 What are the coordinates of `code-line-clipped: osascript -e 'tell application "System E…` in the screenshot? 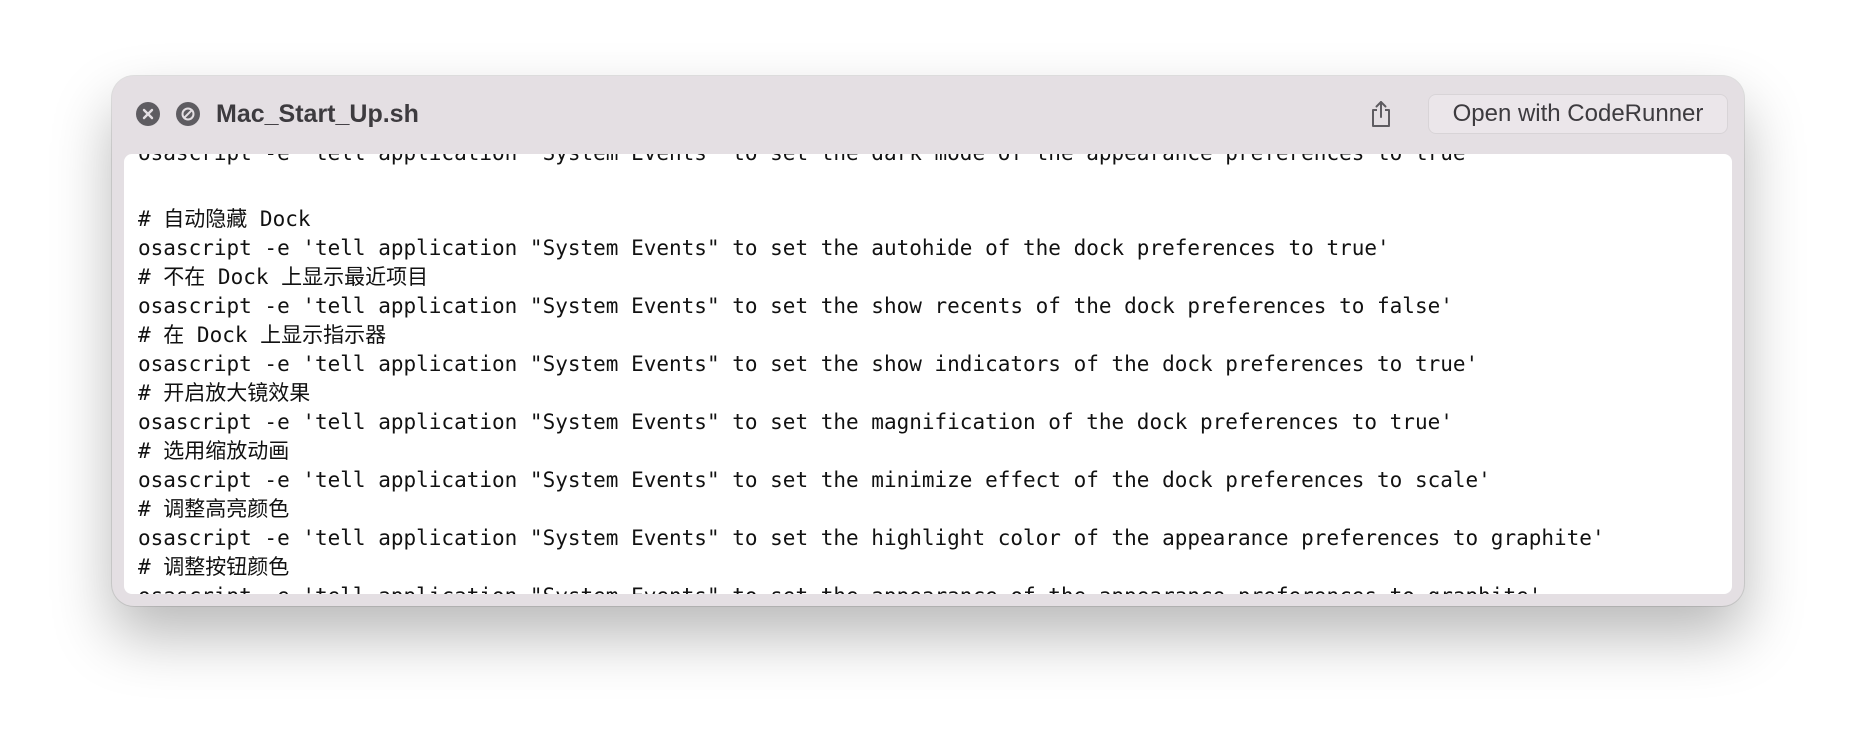 It's located at (808, 161).